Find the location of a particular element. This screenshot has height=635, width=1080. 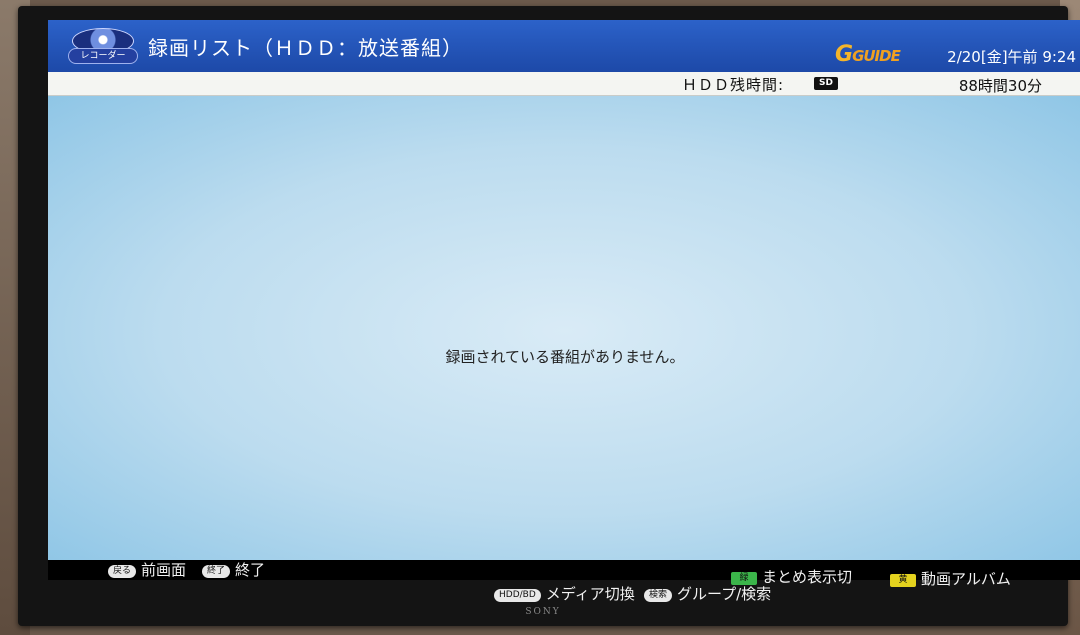

yellow-video-album-button: 黄動画アルバム is located at coordinates (950, 578).